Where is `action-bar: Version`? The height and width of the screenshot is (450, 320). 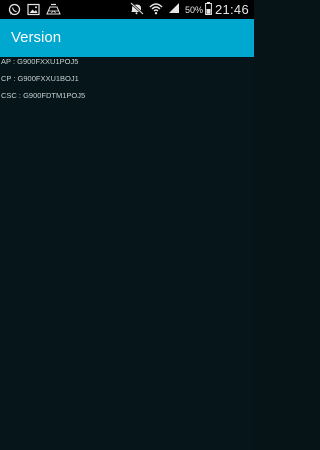 action-bar: Version is located at coordinates (127, 38).